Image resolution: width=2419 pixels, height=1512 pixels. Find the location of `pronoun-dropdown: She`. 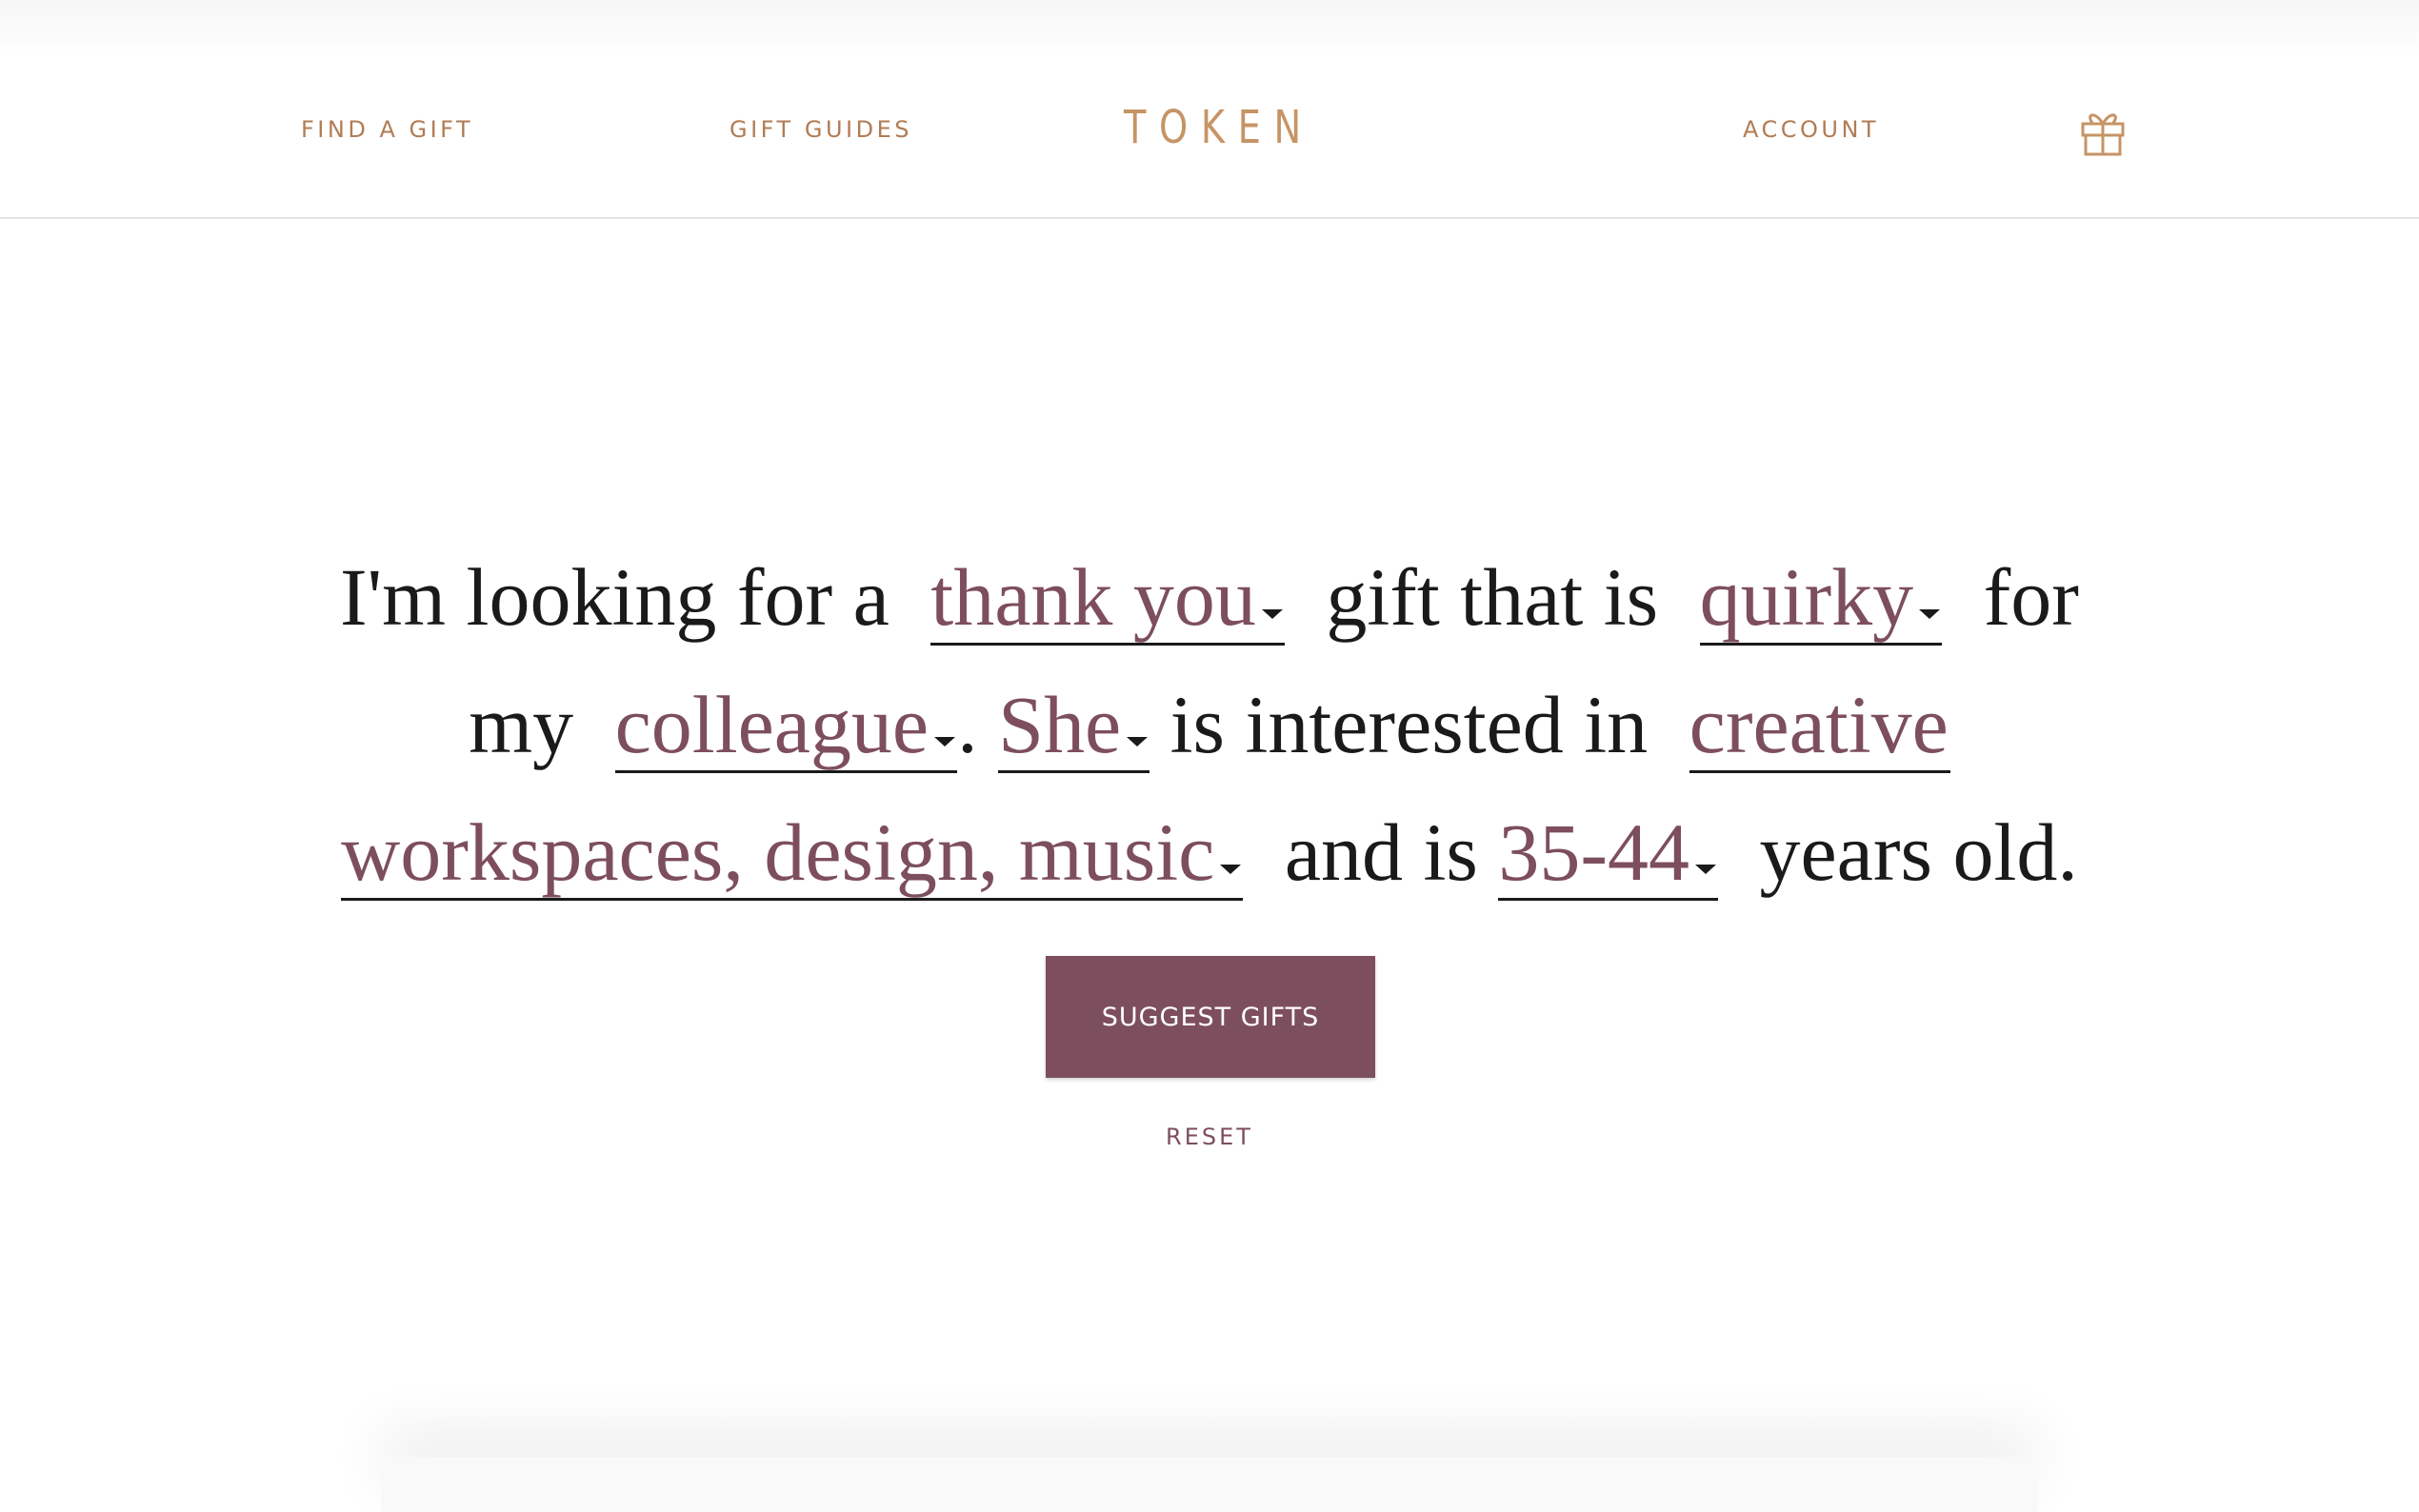

pronoun-dropdown: She is located at coordinates (1074, 726).